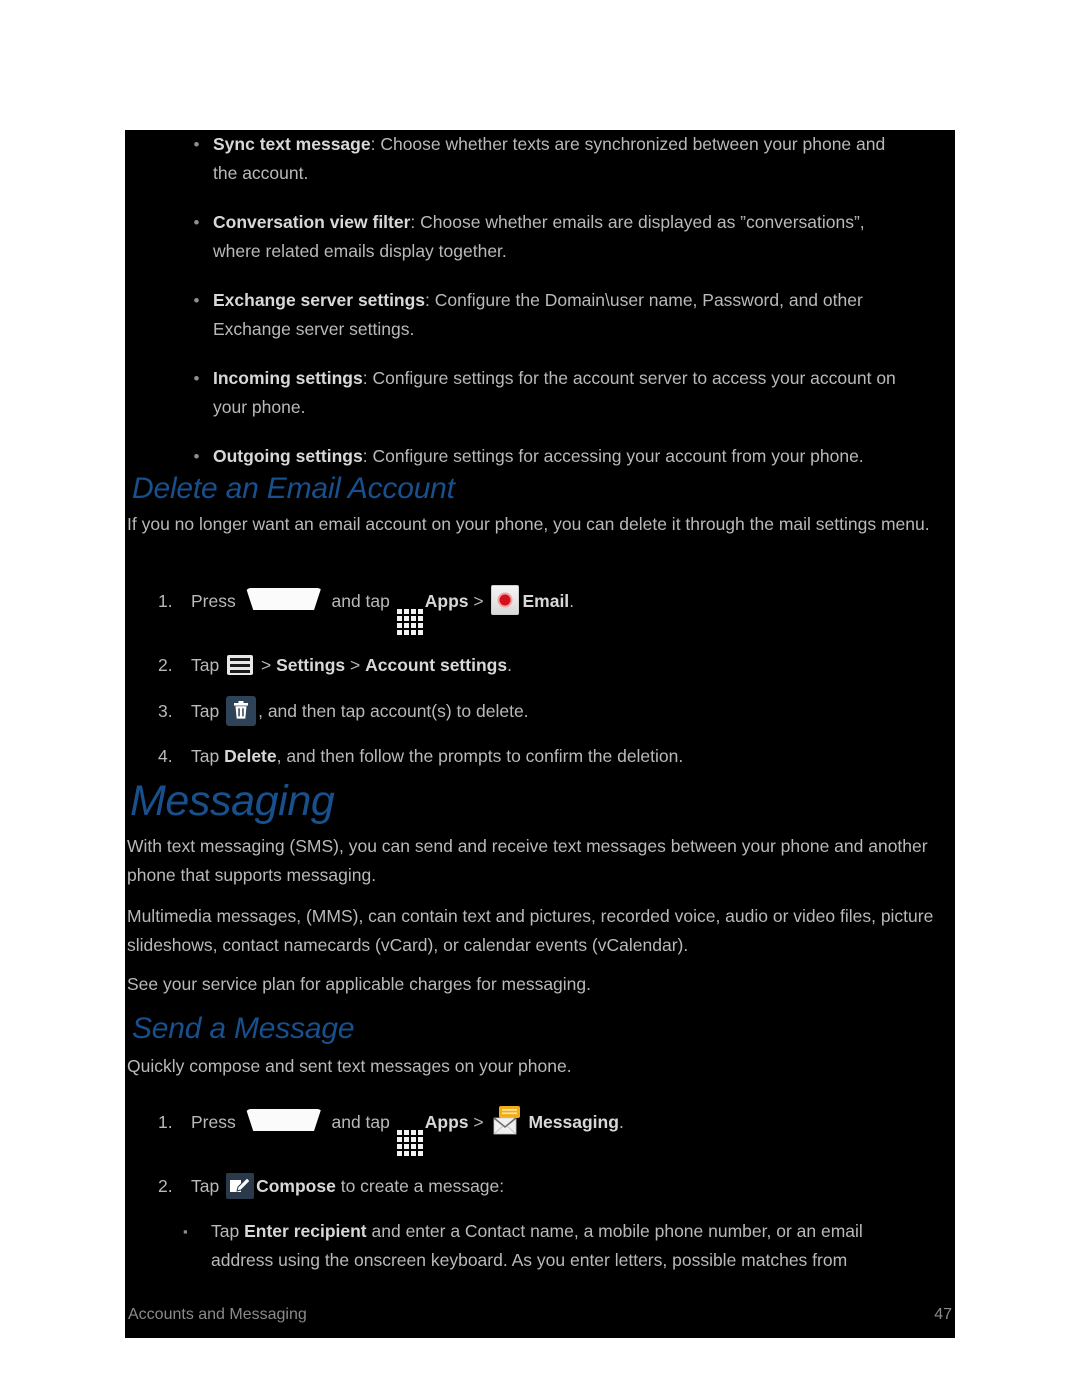 This screenshot has width=1080, height=1397. What do you see at coordinates (225, 1231) in the screenshot?
I see `sub-verb: Tap` at bounding box center [225, 1231].